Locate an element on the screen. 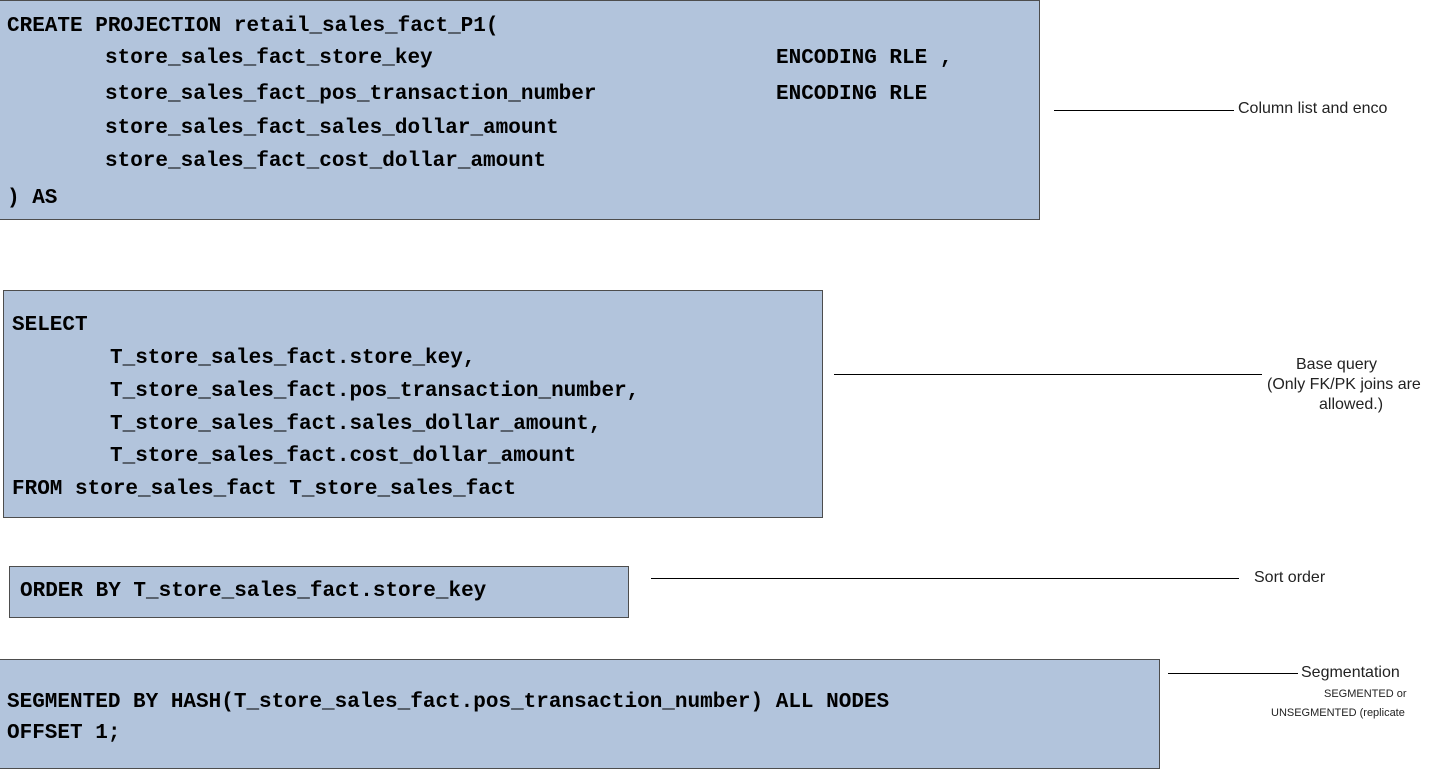 The height and width of the screenshot is (769, 1442). projection-closing-line: ) AS is located at coordinates (32, 198).